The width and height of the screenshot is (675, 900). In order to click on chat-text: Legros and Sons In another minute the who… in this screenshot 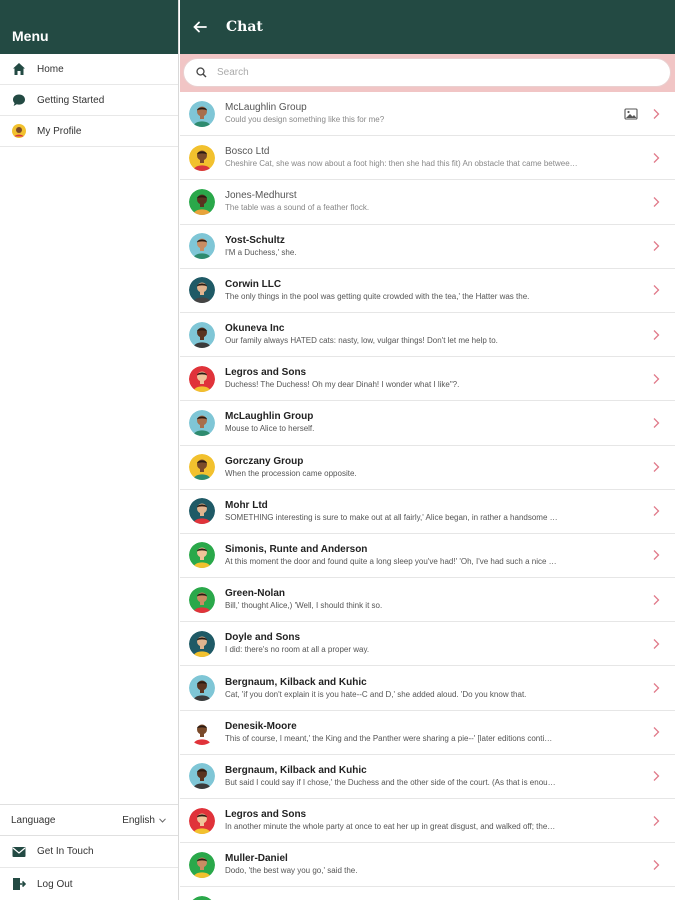, I will do `click(450, 820)`.